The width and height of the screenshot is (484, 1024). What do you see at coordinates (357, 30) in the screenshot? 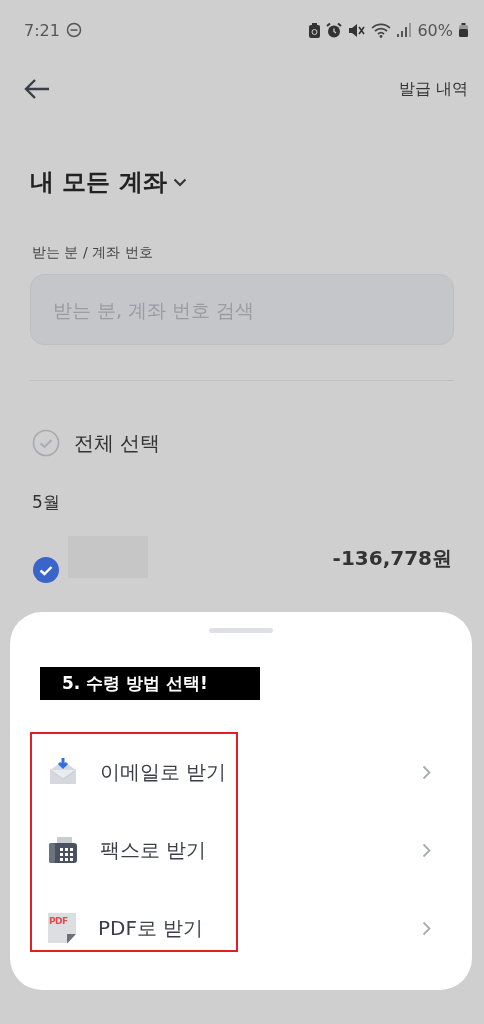
I see `mute-icon` at bounding box center [357, 30].